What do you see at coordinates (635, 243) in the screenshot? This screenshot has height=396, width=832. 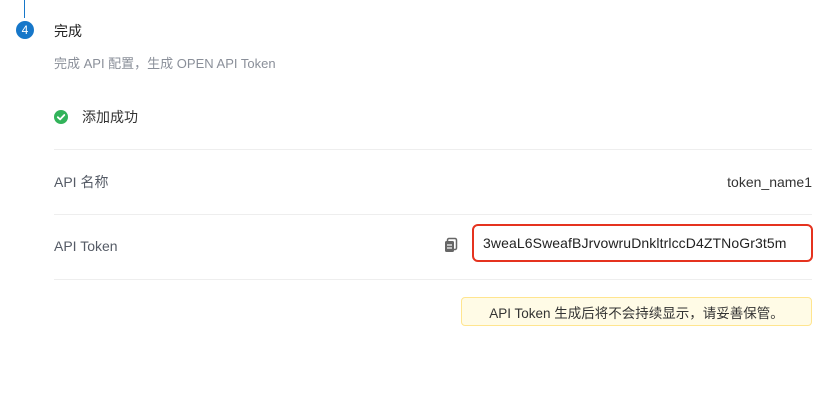 I see `api-token-value: 3weaL6SweafBJrvowruDnkltrlccD4ZTNoGr3t5m` at bounding box center [635, 243].